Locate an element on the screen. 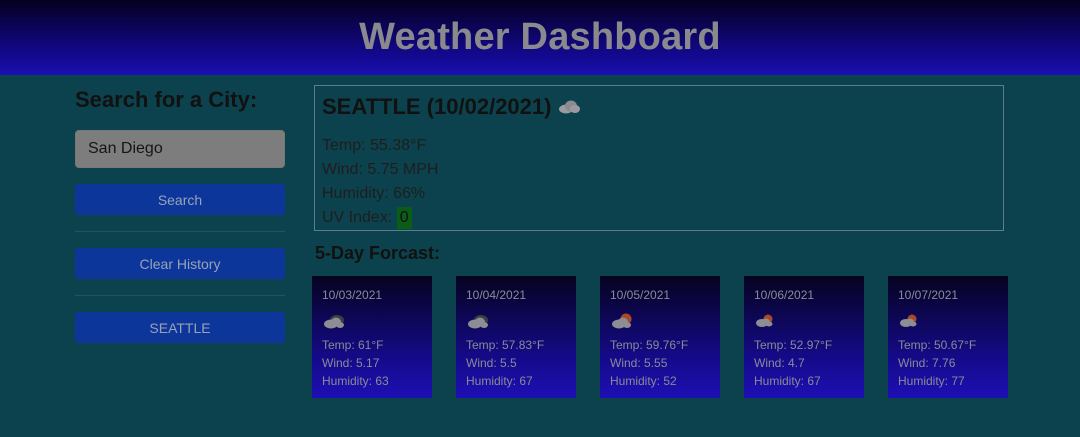  current-temp: Temp: 55.38°F is located at coordinates (374, 145).